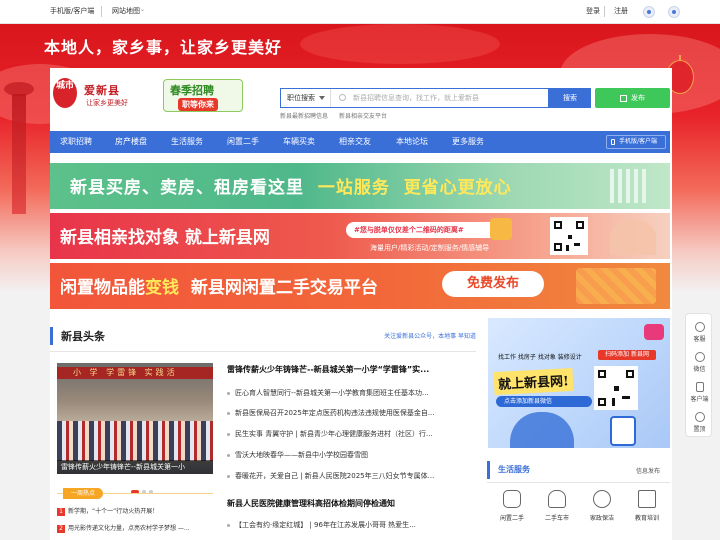  What do you see at coordinates (135, 418) in the screenshot?
I see `headline-photo: 小 学 学雷锋 实践活 雷锋传薪火少年铸锋芒--新县城关第一小` at bounding box center [135, 418].